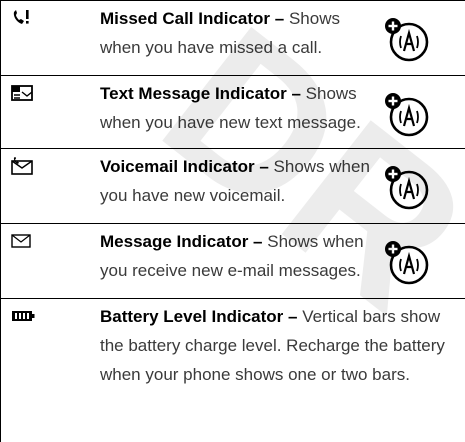 This screenshot has width=465, height=442. Describe the element at coordinates (192, 18) in the screenshot. I see `indicator-title: Missed Call Indicator –` at that location.